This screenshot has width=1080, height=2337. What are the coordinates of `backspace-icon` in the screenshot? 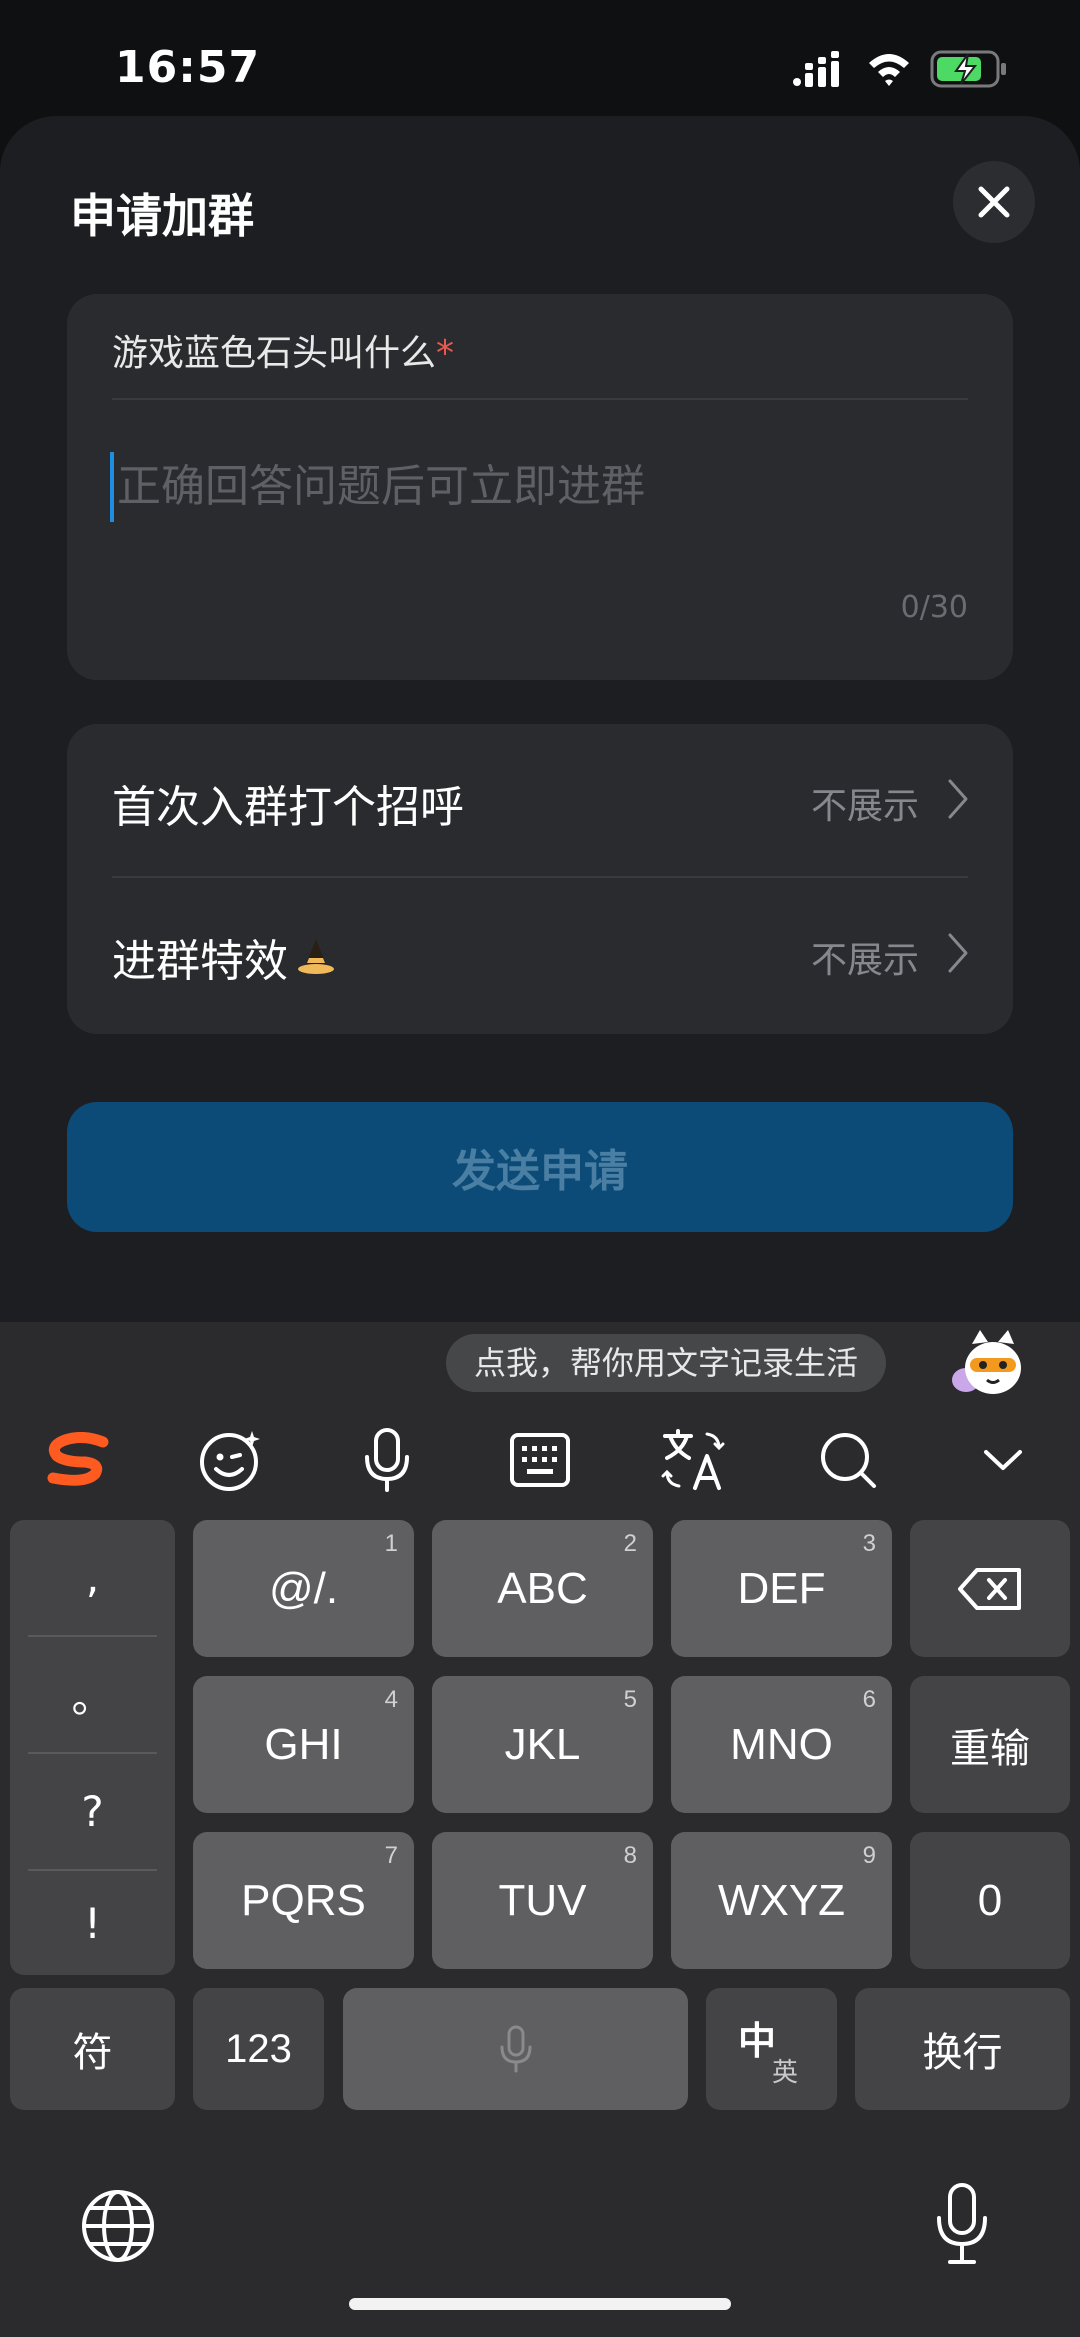 It's located at (989, 1588).